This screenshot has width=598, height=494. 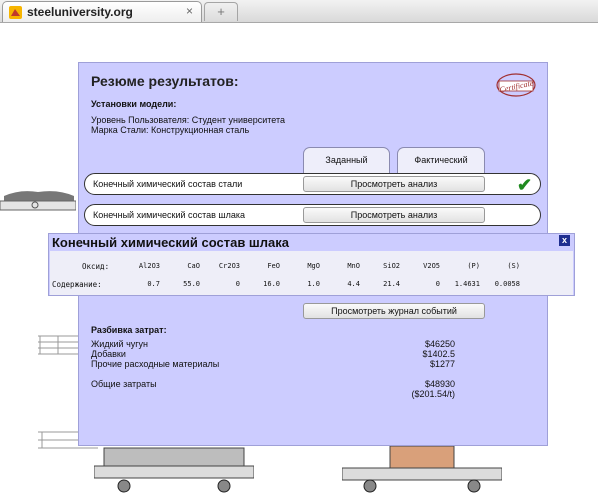 I want to click on steel-grade-text: Марка Стали: Конструкционная сталь, so click(x=170, y=130).